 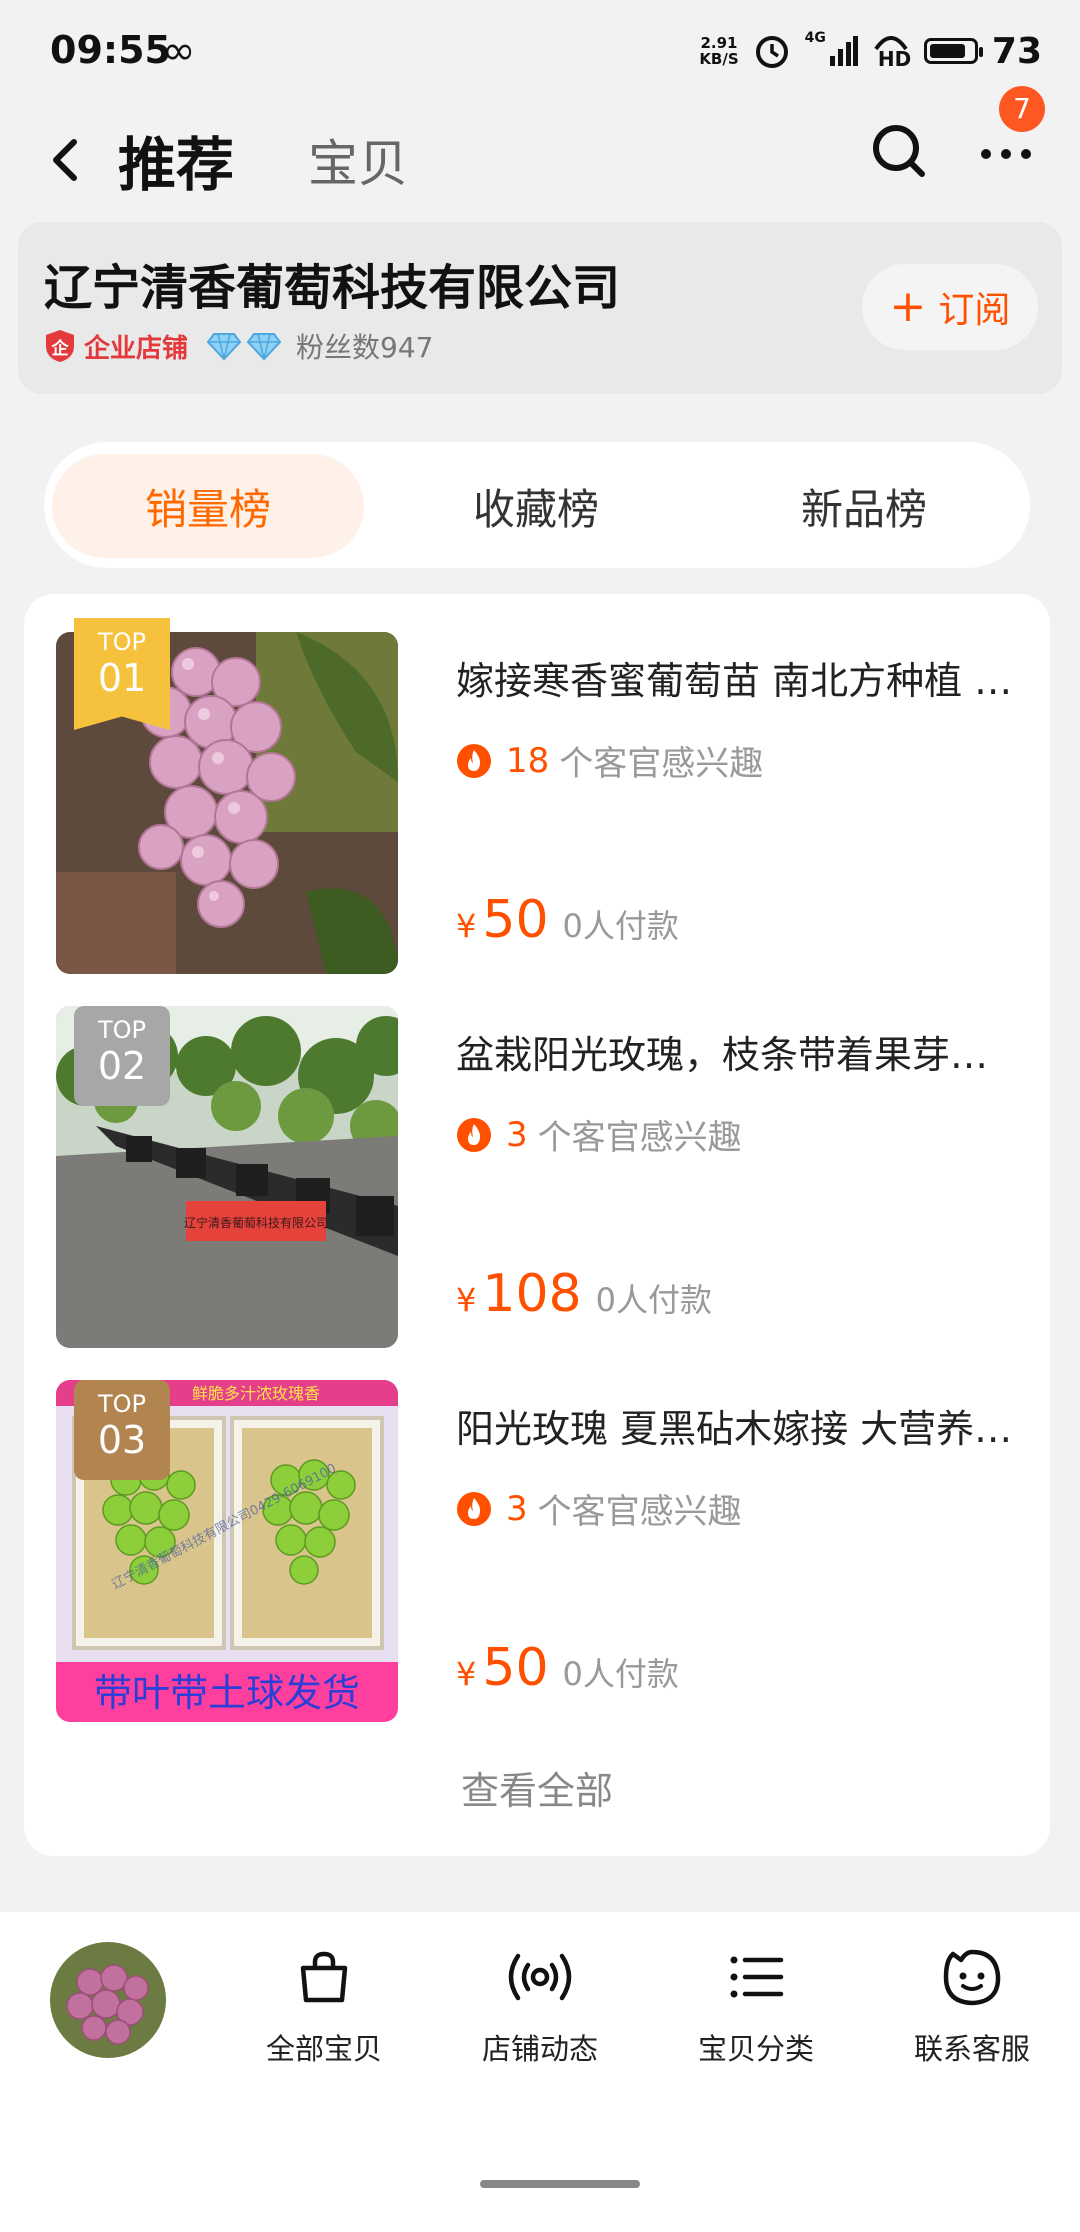 What do you see at coordinates (256, 1222) in the screenshot?
I see `product-image-sign: 辽宁清香葡萄科技有限公司` at bounding box center [256, 1222].